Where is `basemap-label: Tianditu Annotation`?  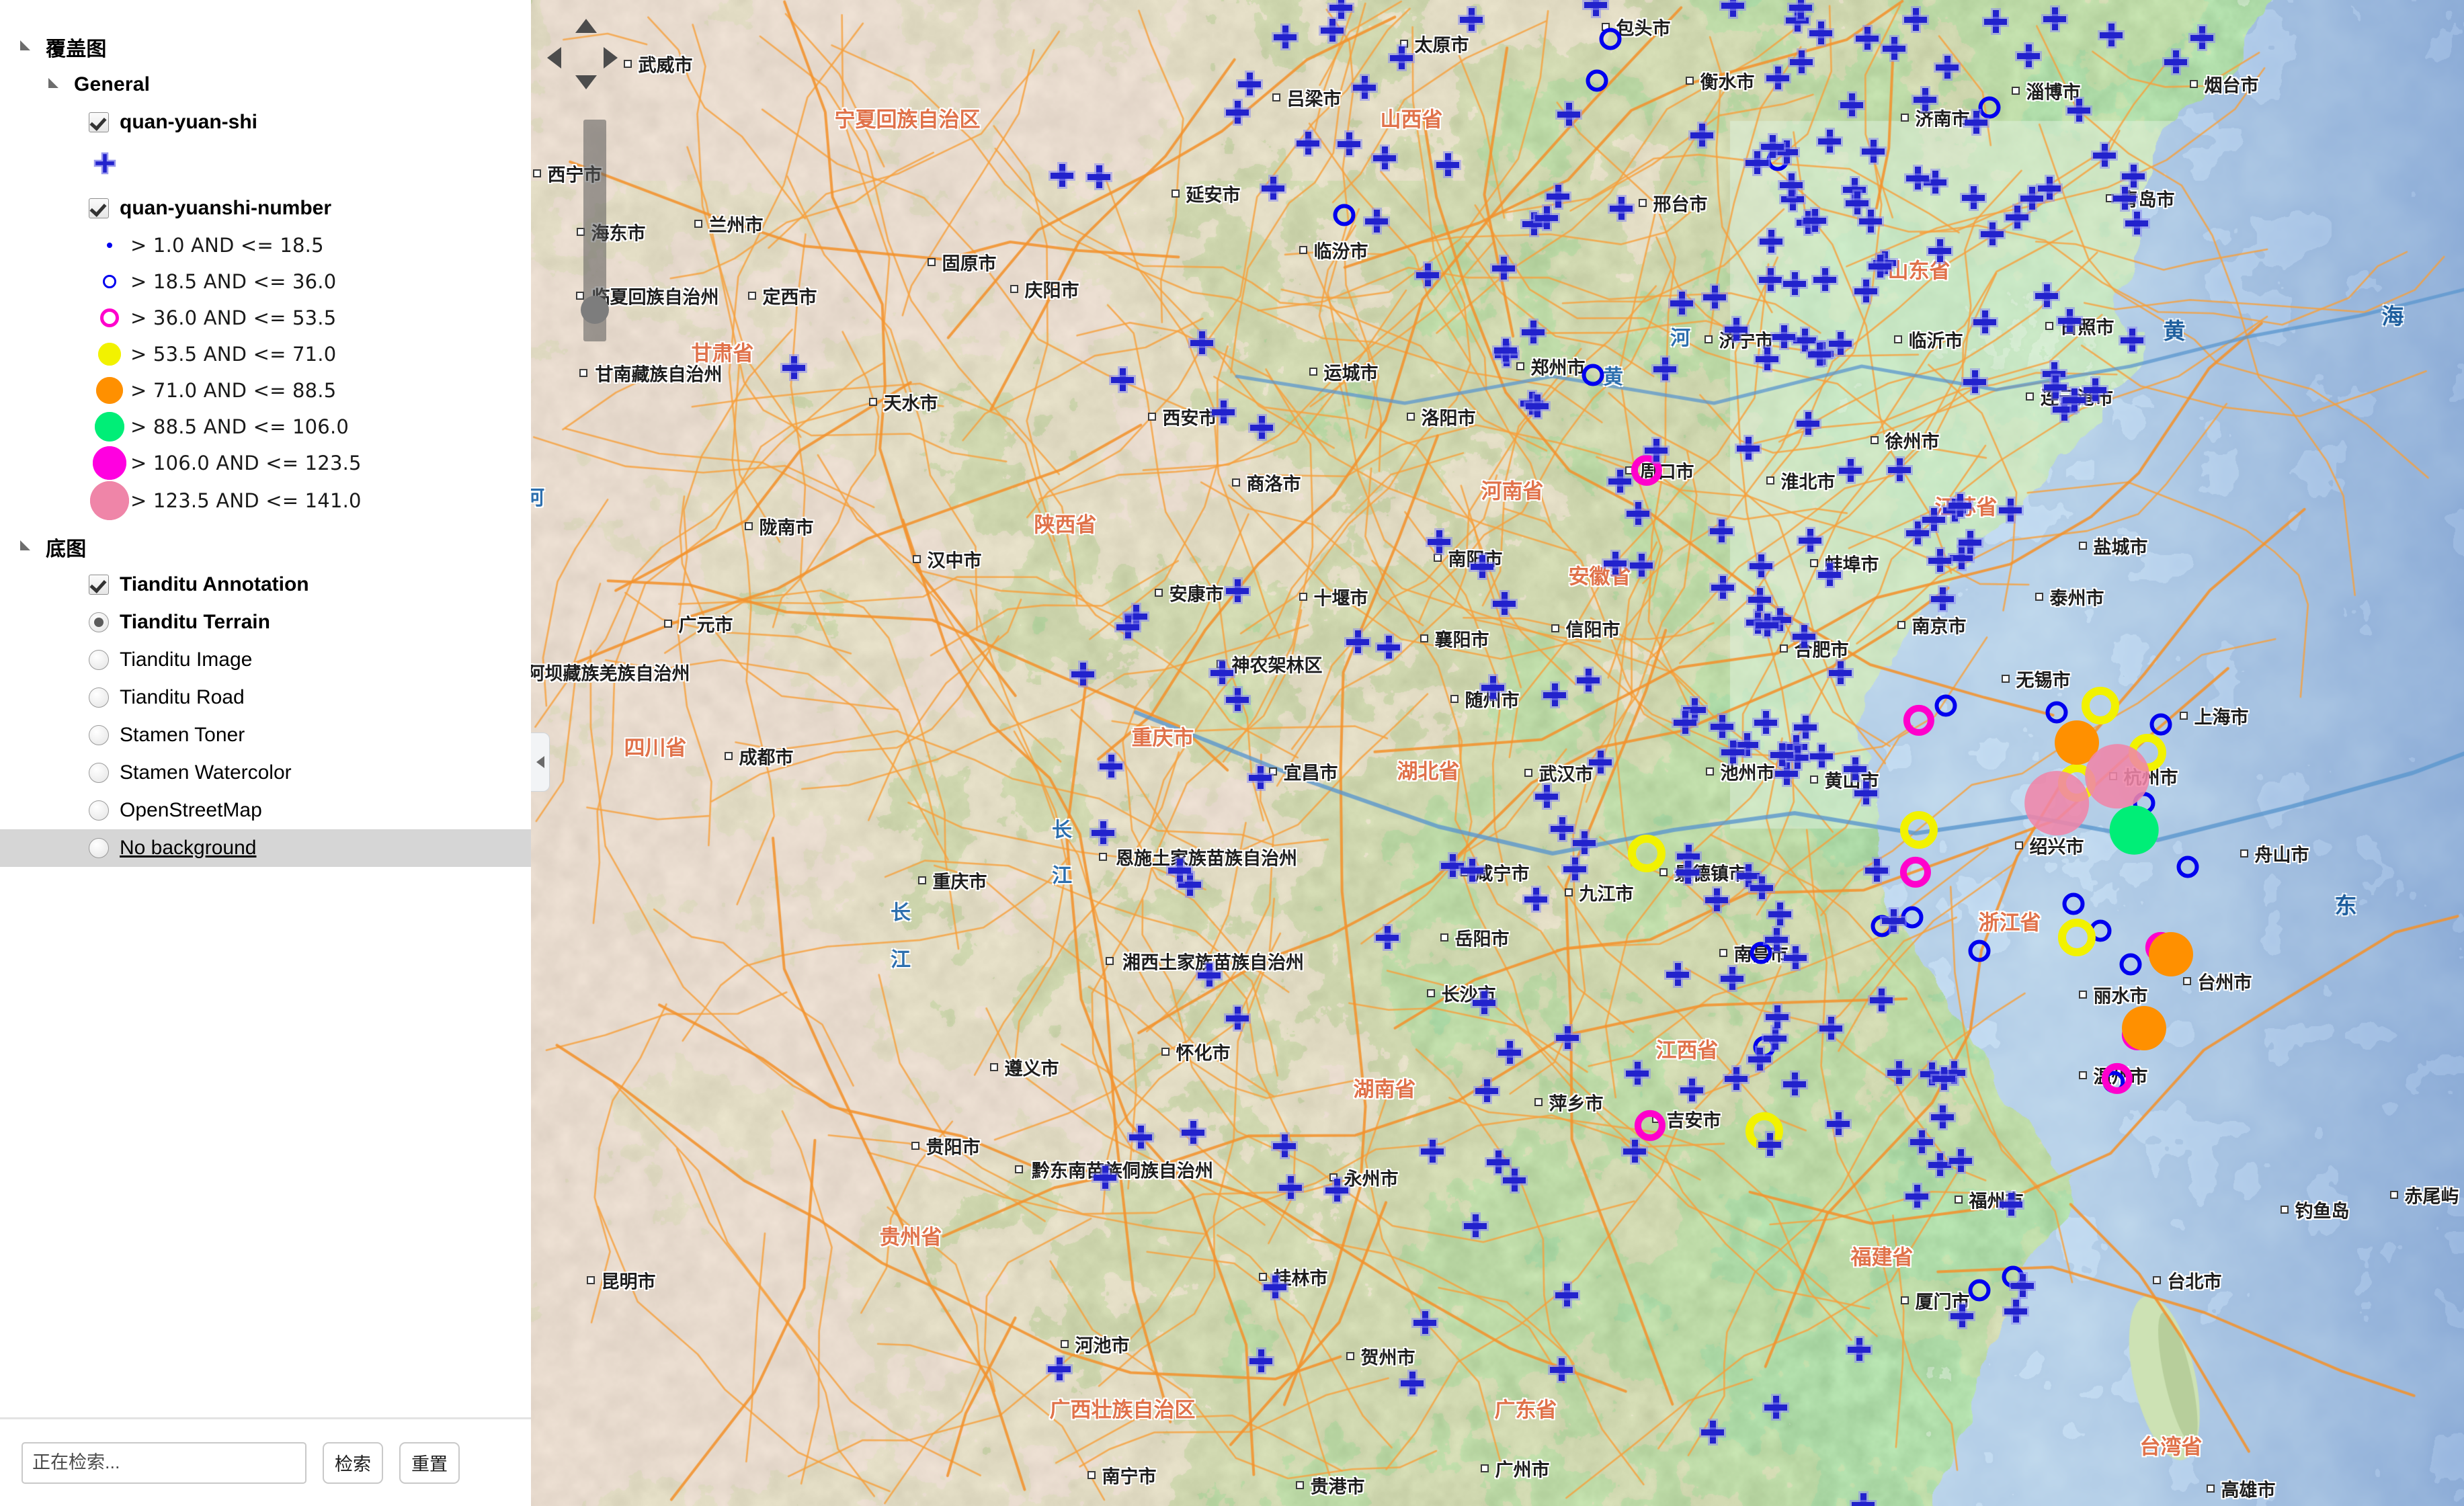 basemap-label: Tianditu Annotation is located at coordinates (214, 584).